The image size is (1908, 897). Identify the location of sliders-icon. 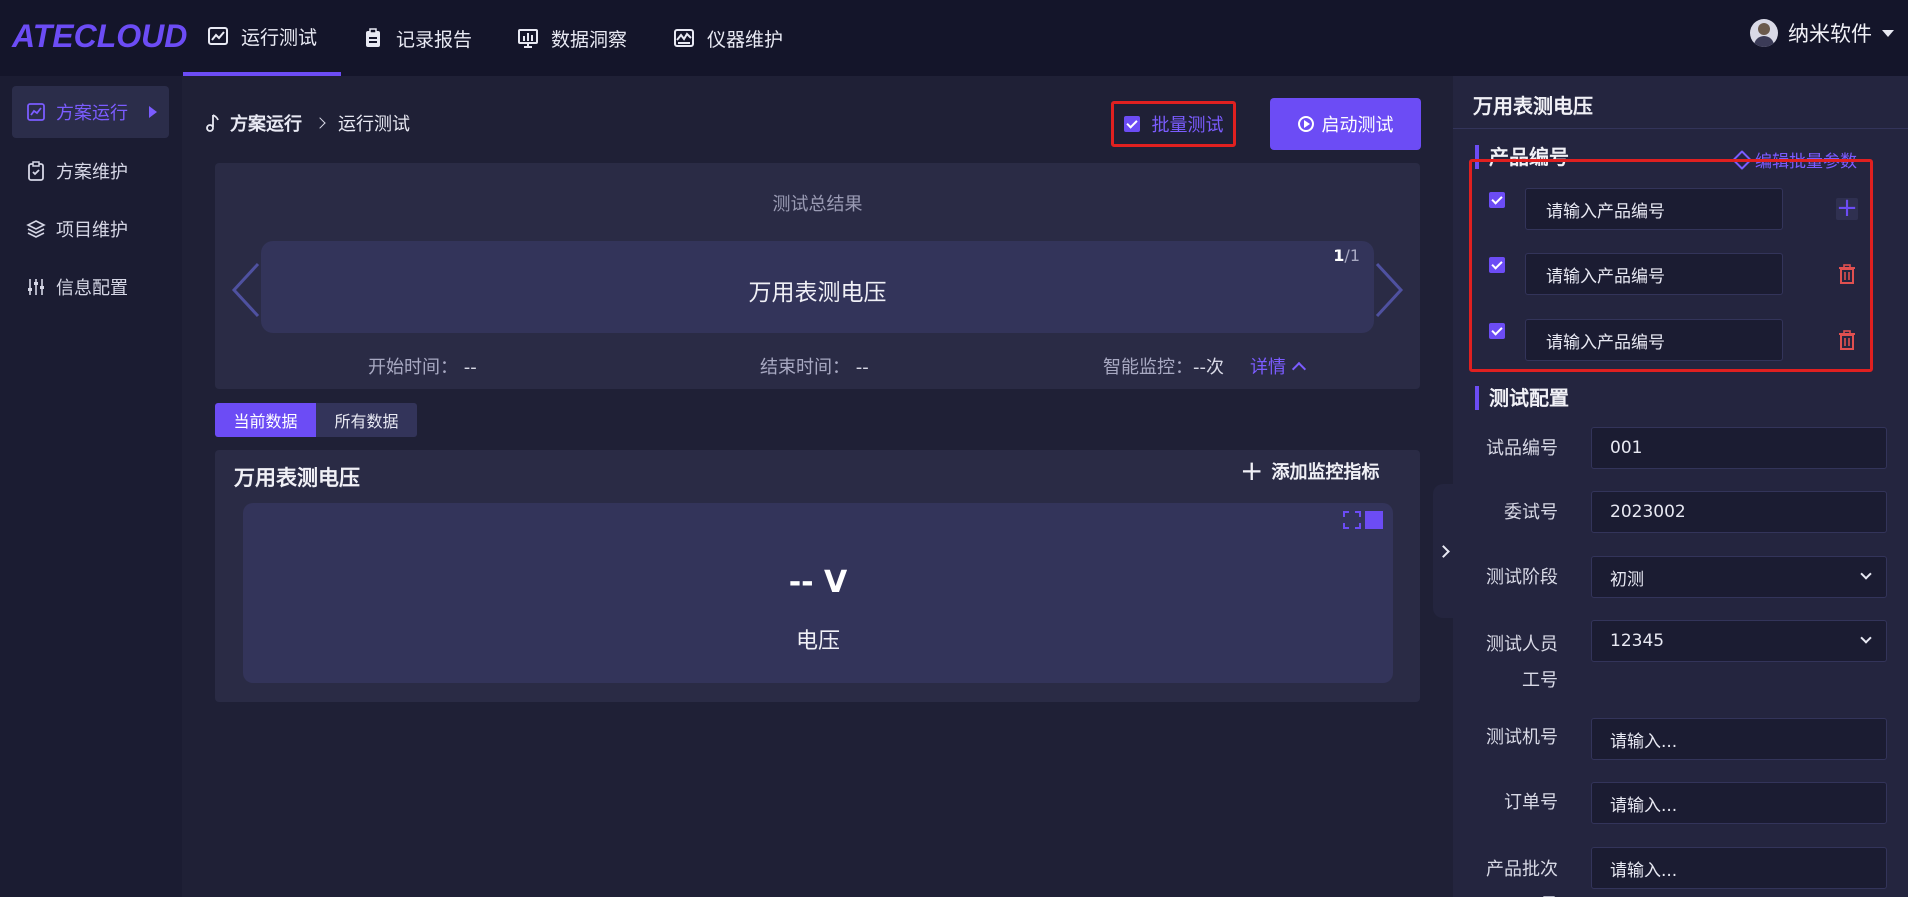
(36, 287).